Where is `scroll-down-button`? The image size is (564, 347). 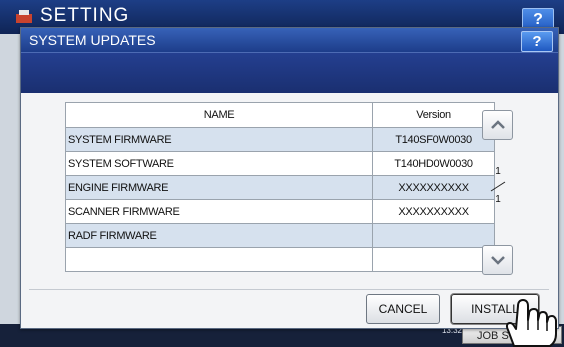 scroll-down-button is located at coordinates (497, 260).